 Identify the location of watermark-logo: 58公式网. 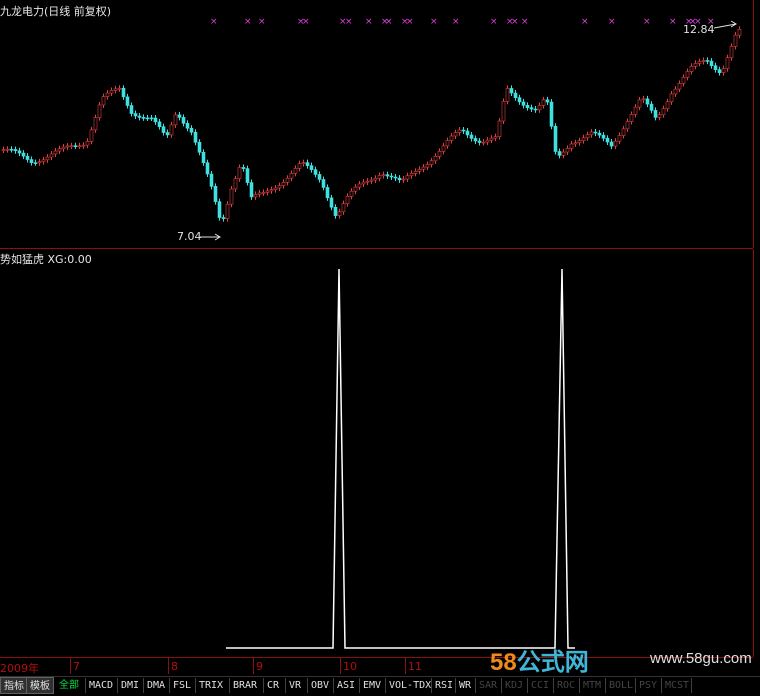
(539, 662).